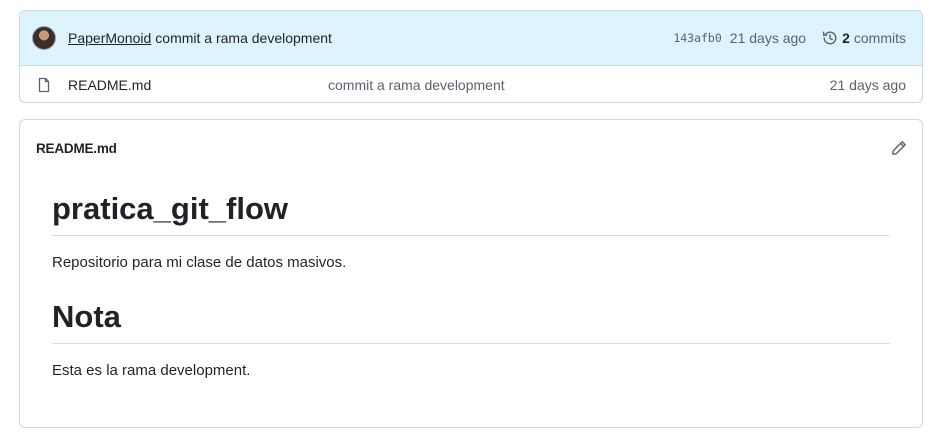 This screenshot has width=930, height=439. Describe the element at coordinates (109, 38) in the screenshot. I see `commit-author-link: PaperMonoid` at that location.